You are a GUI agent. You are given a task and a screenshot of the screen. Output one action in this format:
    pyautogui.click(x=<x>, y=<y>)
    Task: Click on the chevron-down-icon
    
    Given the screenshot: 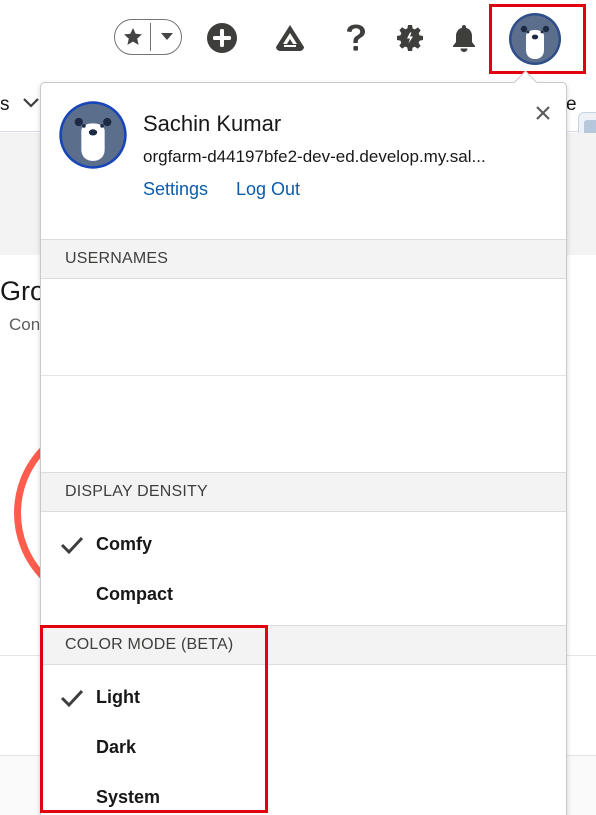 What is the action you would take?
    pyautogui.click(x=31, y=102)
    